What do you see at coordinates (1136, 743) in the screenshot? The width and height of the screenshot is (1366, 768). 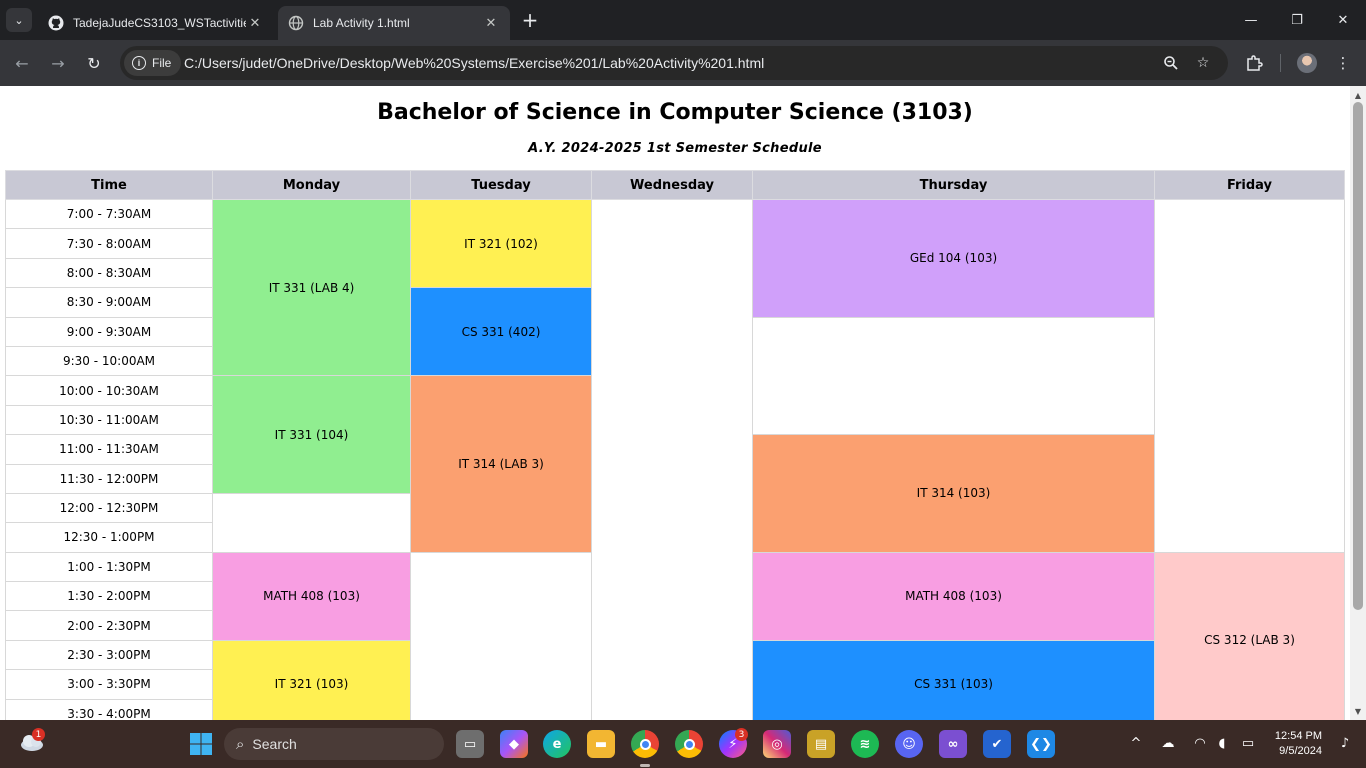 I see `show-hidden-icons-chevron-icon: ^` at bounding box center [1136, 743].